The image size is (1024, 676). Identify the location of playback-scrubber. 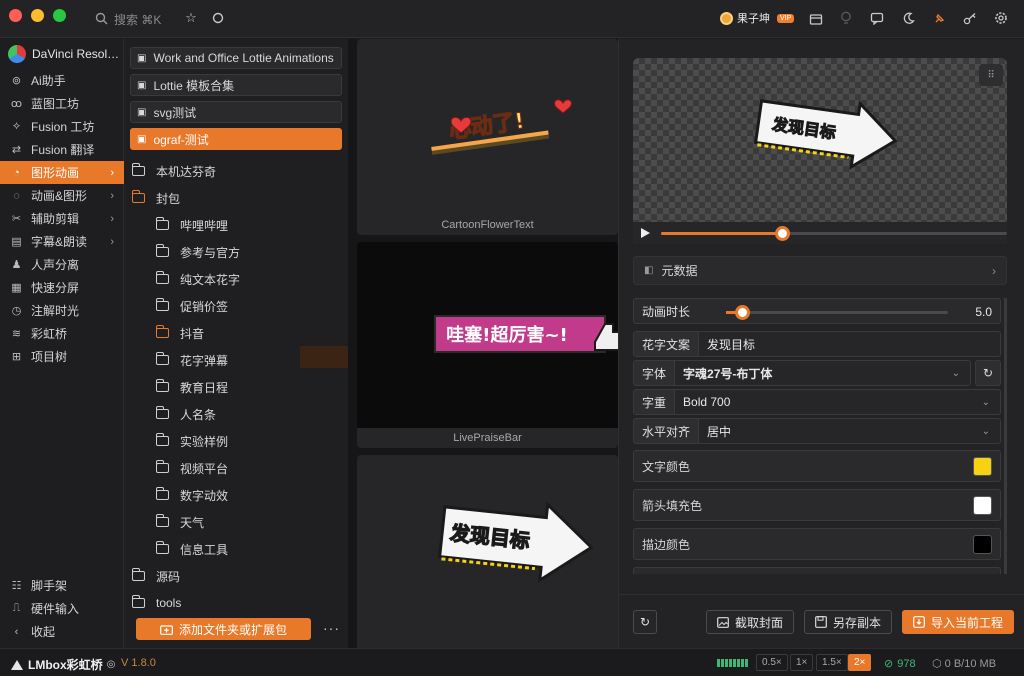
(783, 233).